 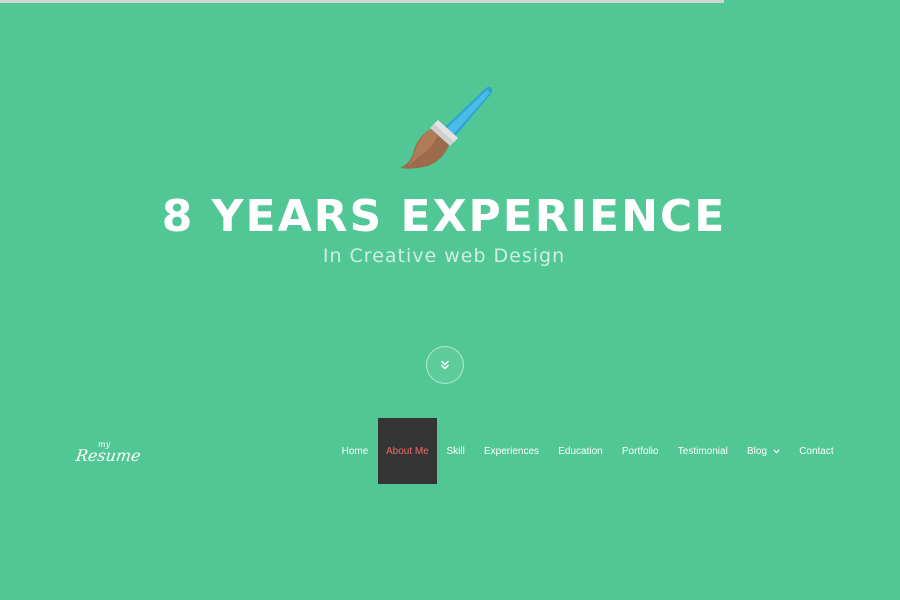 I want to click on logo: my Resume, so click(x=108, y=452).